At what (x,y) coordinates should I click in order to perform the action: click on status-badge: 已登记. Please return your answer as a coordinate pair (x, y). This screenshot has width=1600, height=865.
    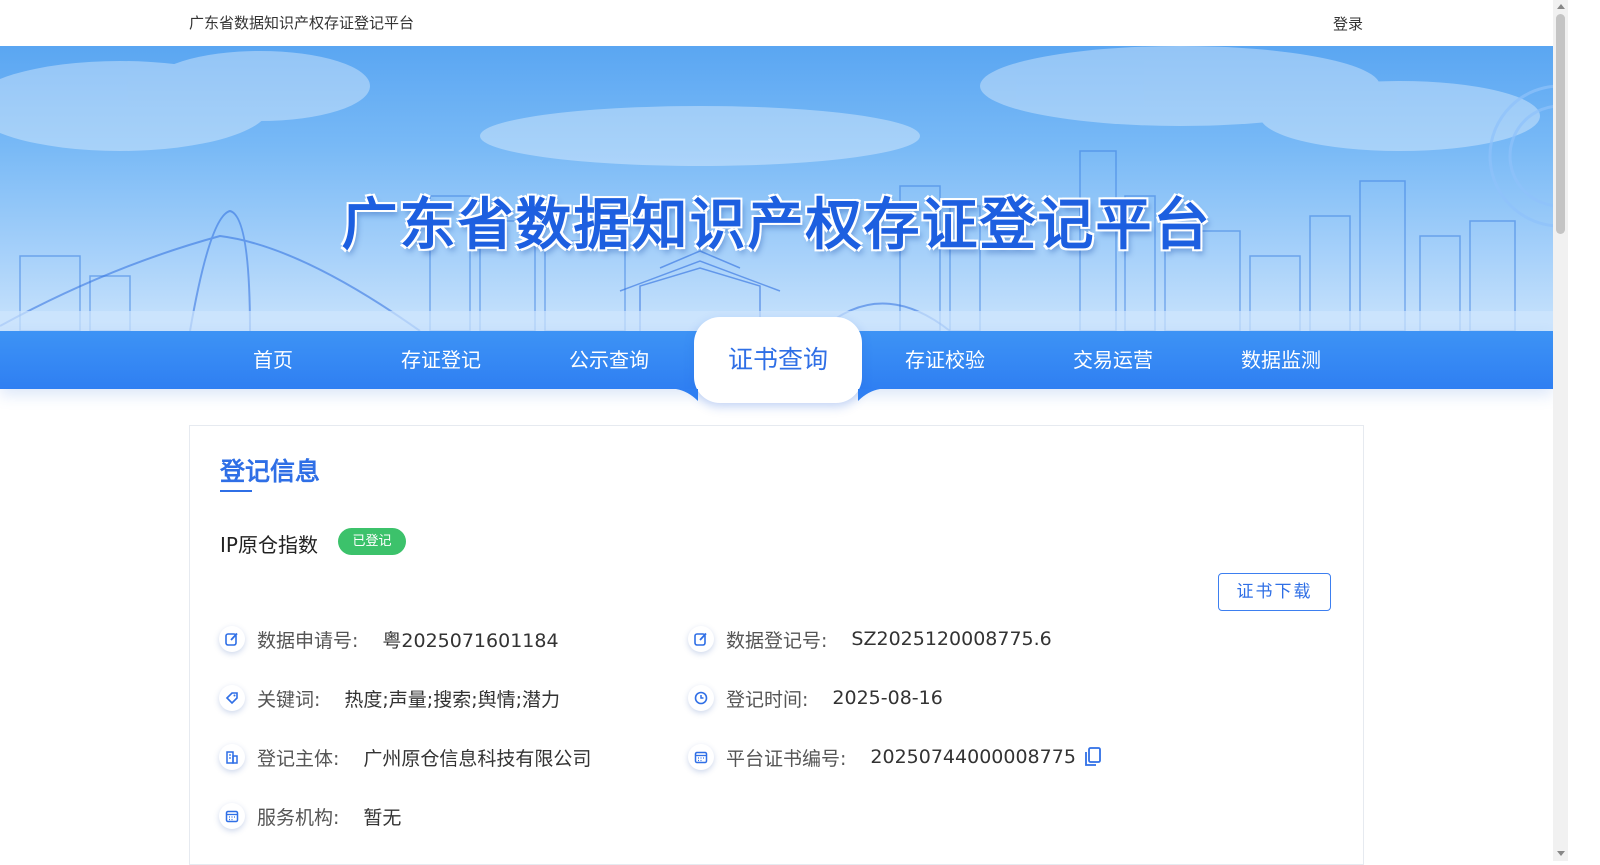
    Looking at the image, I should click on (372, 541).